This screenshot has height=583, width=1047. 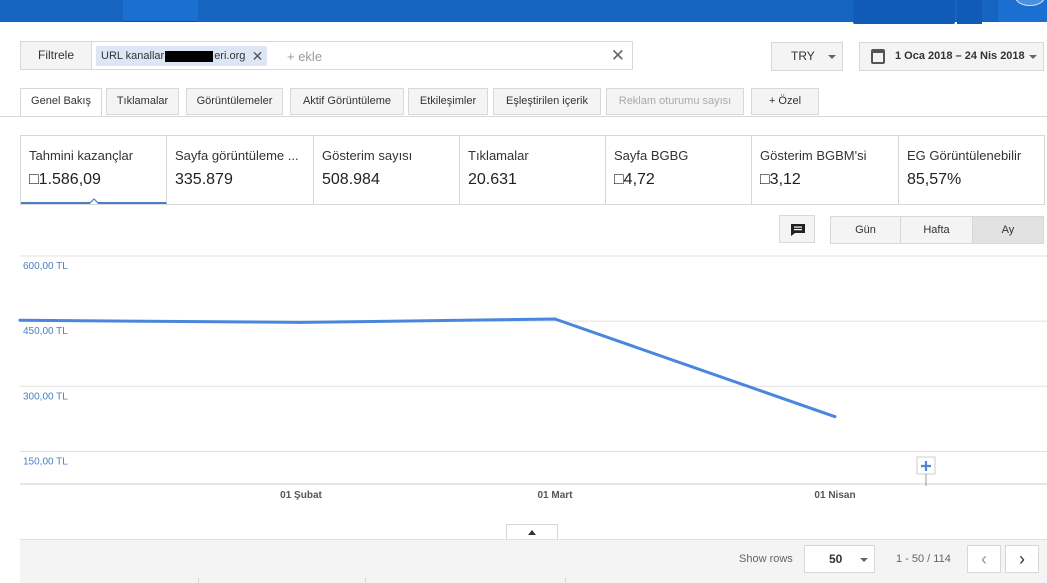 I want to click on rows-per-page-select: 50, so click(x=839, y=559).